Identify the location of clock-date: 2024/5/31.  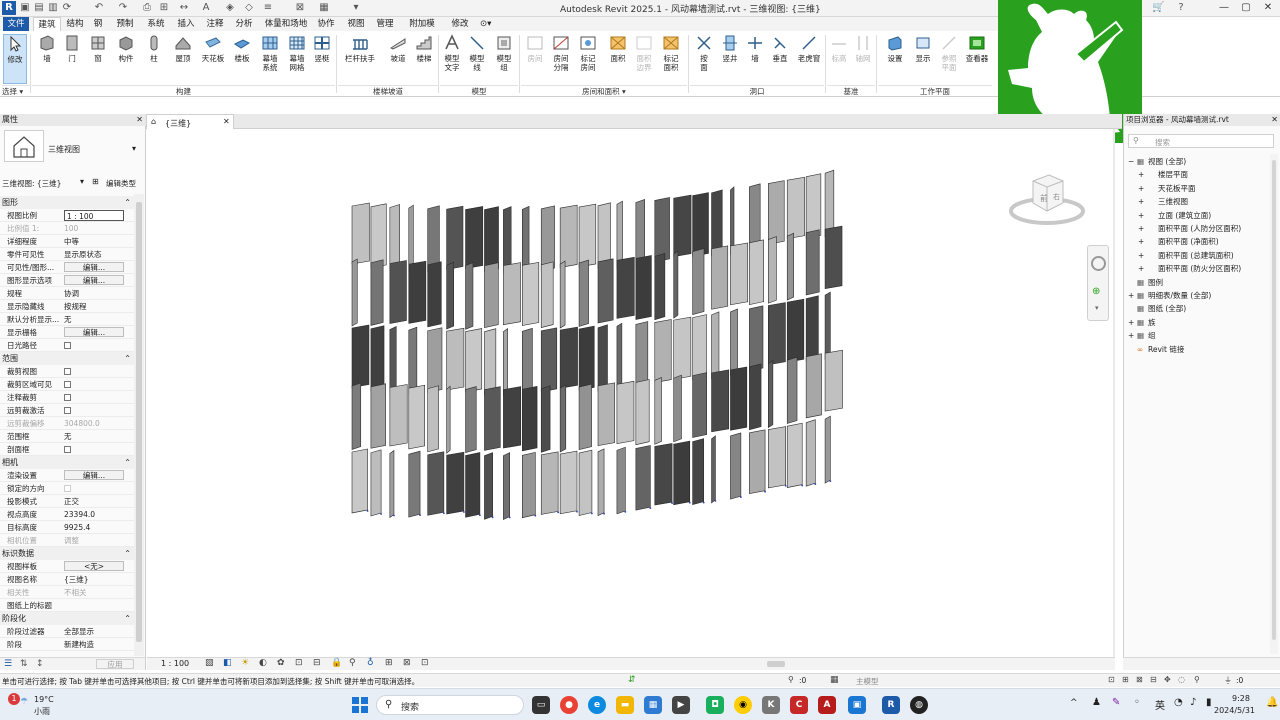
(1234, 710).